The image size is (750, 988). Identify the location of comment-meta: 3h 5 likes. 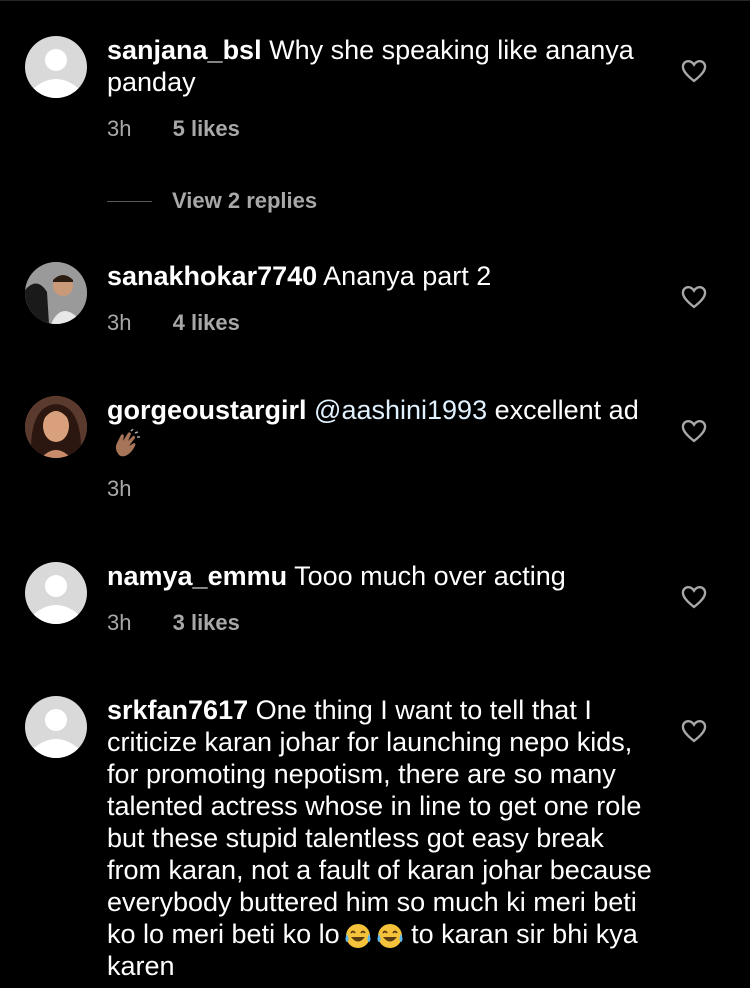
(173, 129).